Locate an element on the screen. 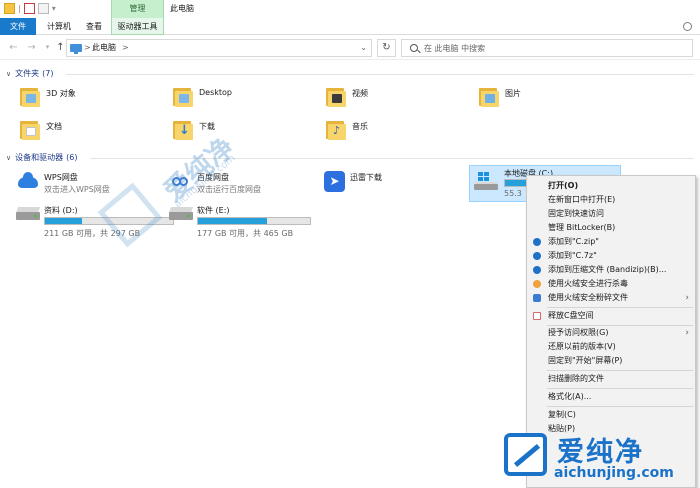 Image resolution: width=700 pixels, height=488 pixels. menu-item-restore-versions: 还原以前的版本(V) is located at coordinates (611, 347).